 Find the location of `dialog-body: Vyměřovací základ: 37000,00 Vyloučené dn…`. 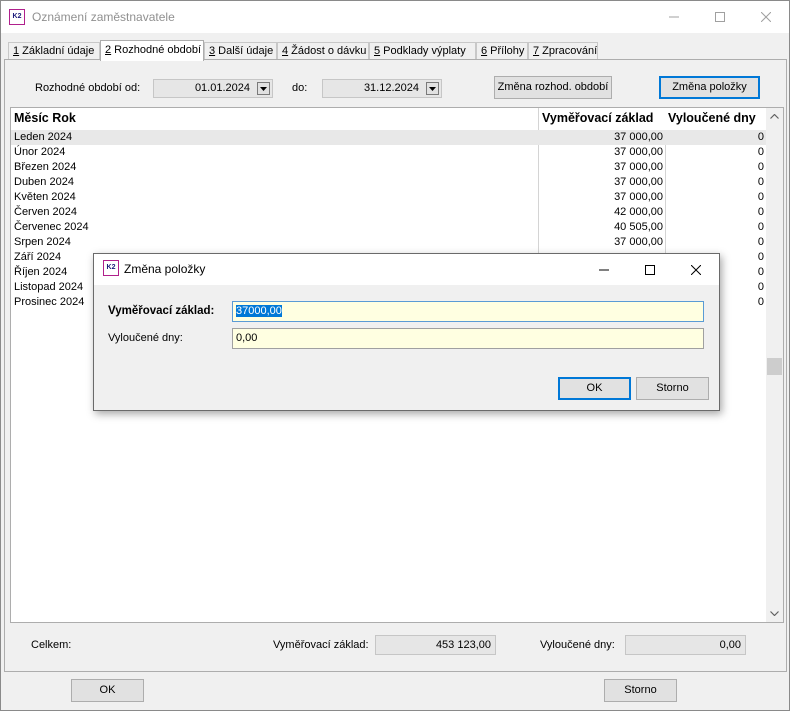

dialog-body: Vyměřovací základ: 37000,00 Vyloučené dn… is located at coordinates (406, 347).